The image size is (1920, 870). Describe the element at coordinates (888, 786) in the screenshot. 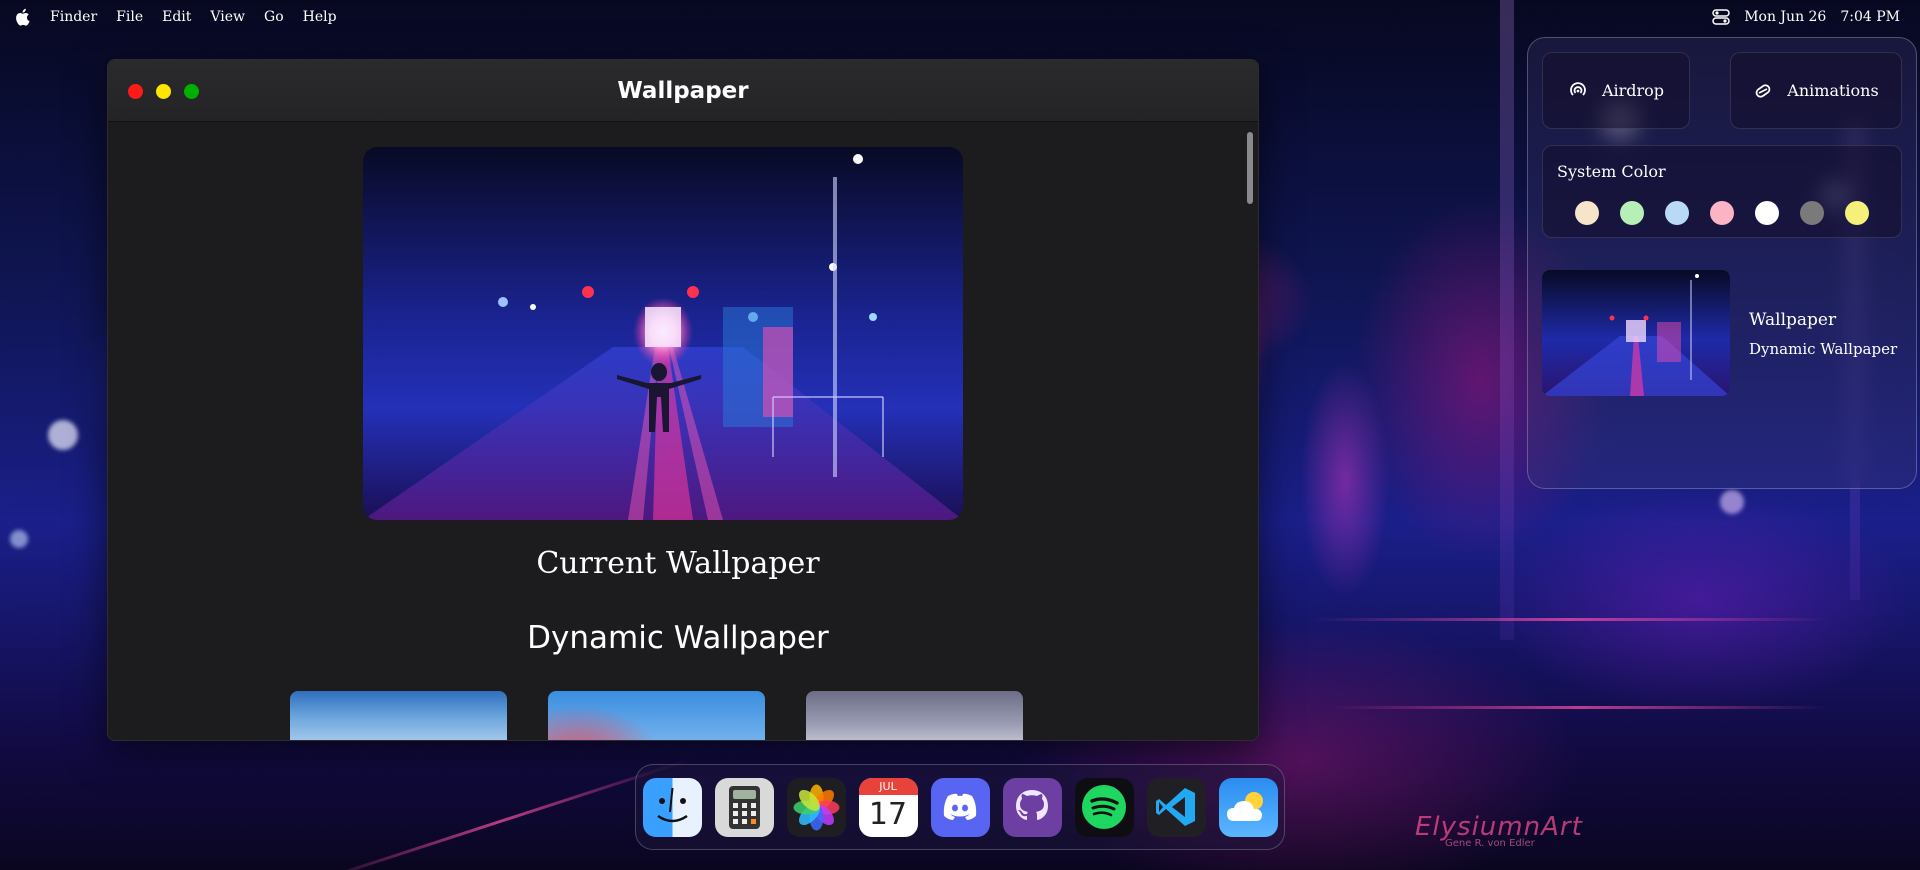

I see `calendar-month: JUL` at that location.